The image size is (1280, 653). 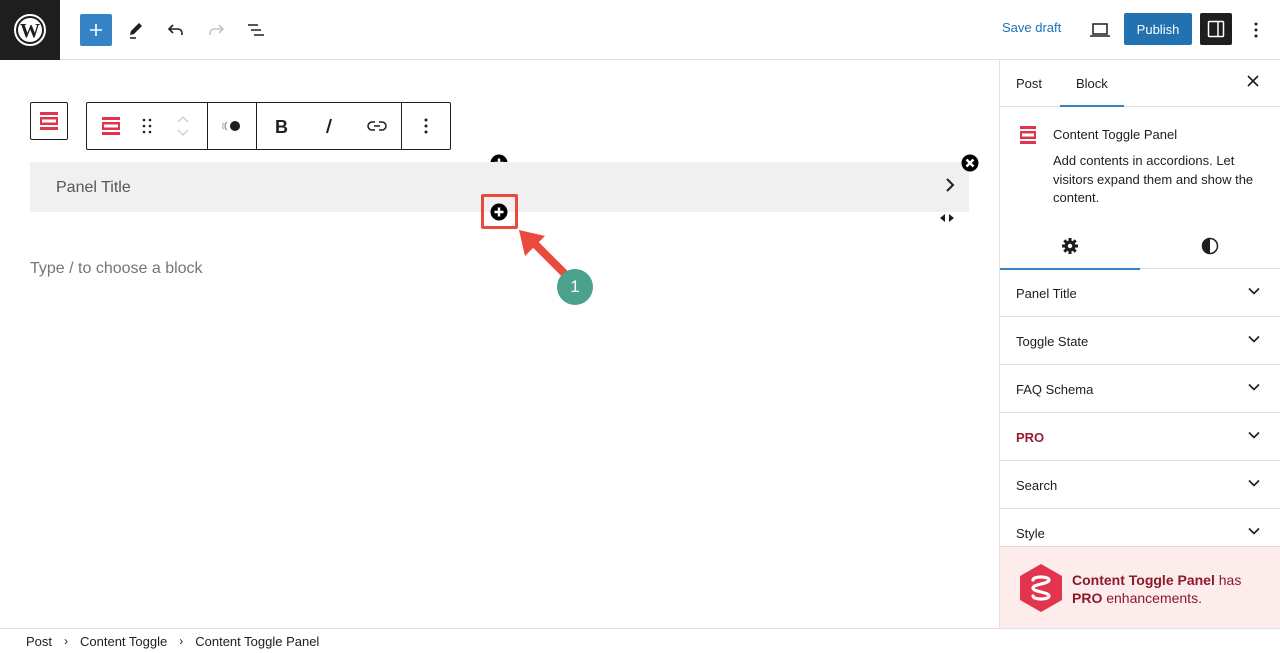 I want to click on section-label: Style, so click(x=1030, y=533).